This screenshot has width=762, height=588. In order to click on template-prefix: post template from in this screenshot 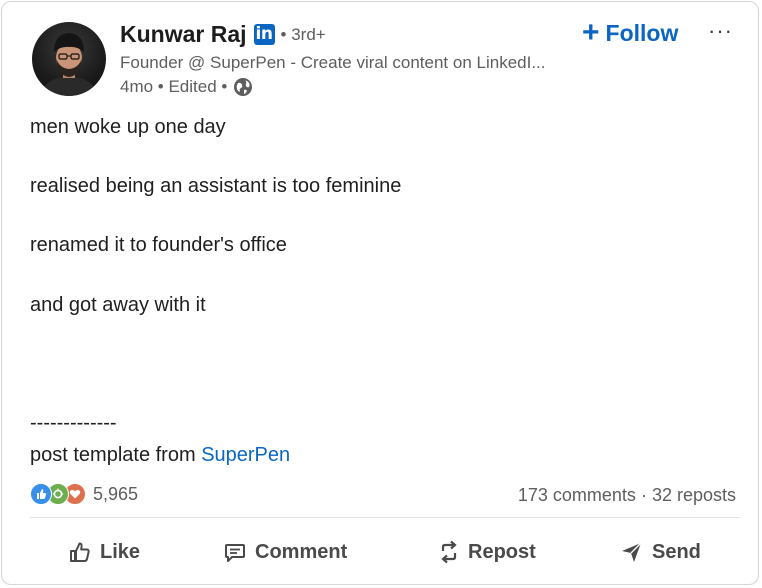, I will do `click(116, 455)`.